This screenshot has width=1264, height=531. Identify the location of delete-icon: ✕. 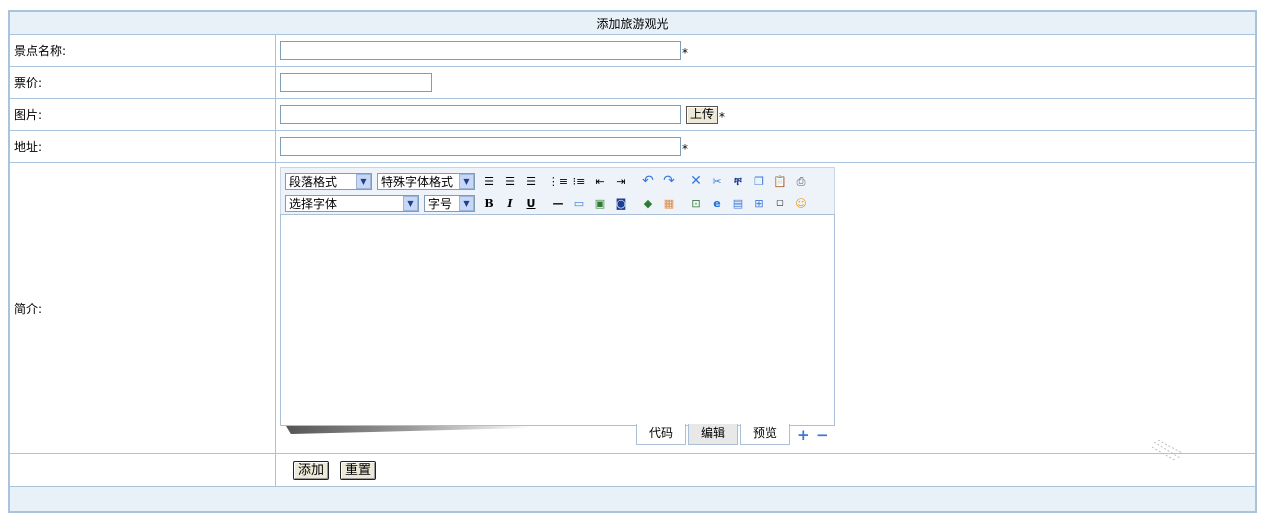
(696, 181).